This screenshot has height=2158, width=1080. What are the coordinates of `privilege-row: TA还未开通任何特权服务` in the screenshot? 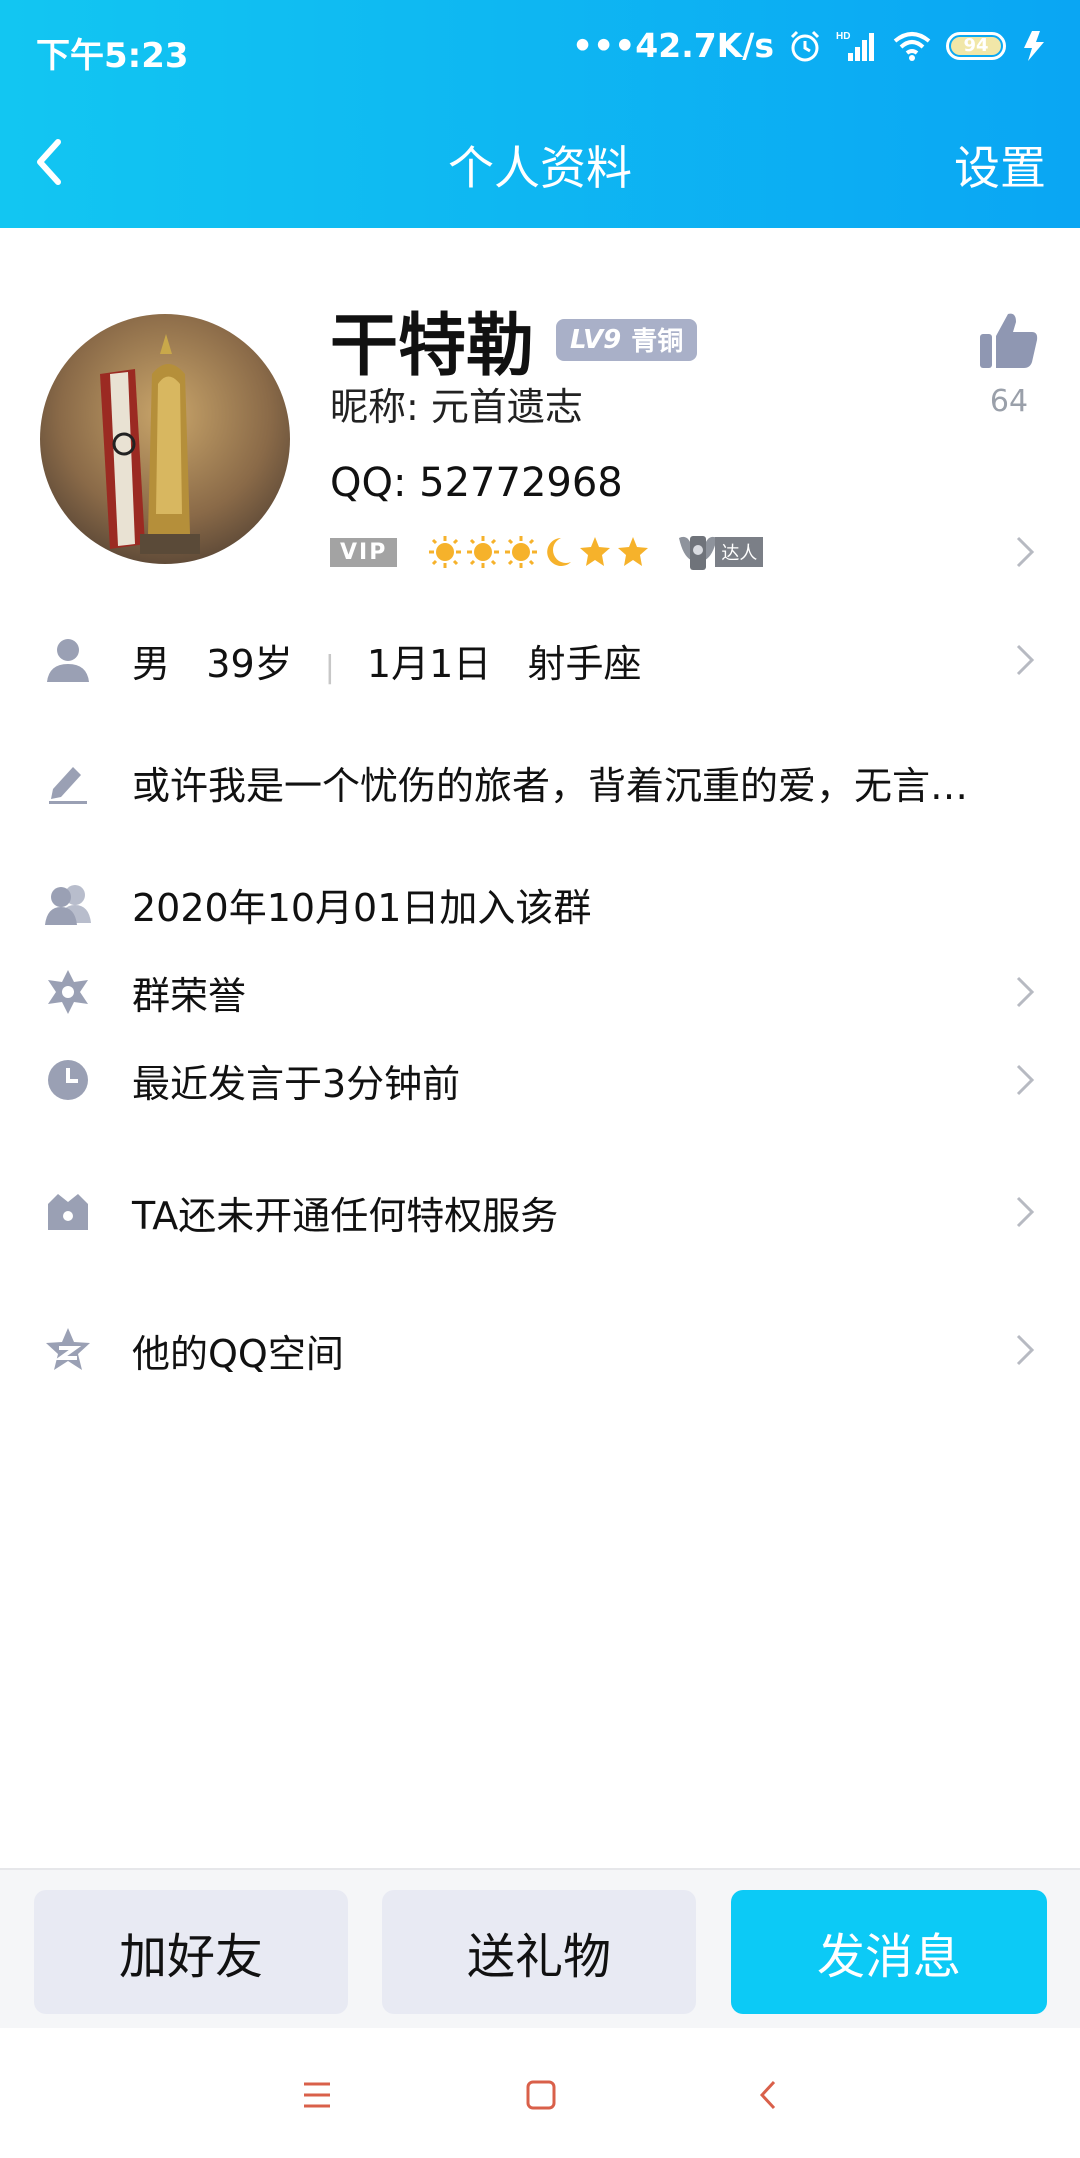 It's located at (540, 1212).